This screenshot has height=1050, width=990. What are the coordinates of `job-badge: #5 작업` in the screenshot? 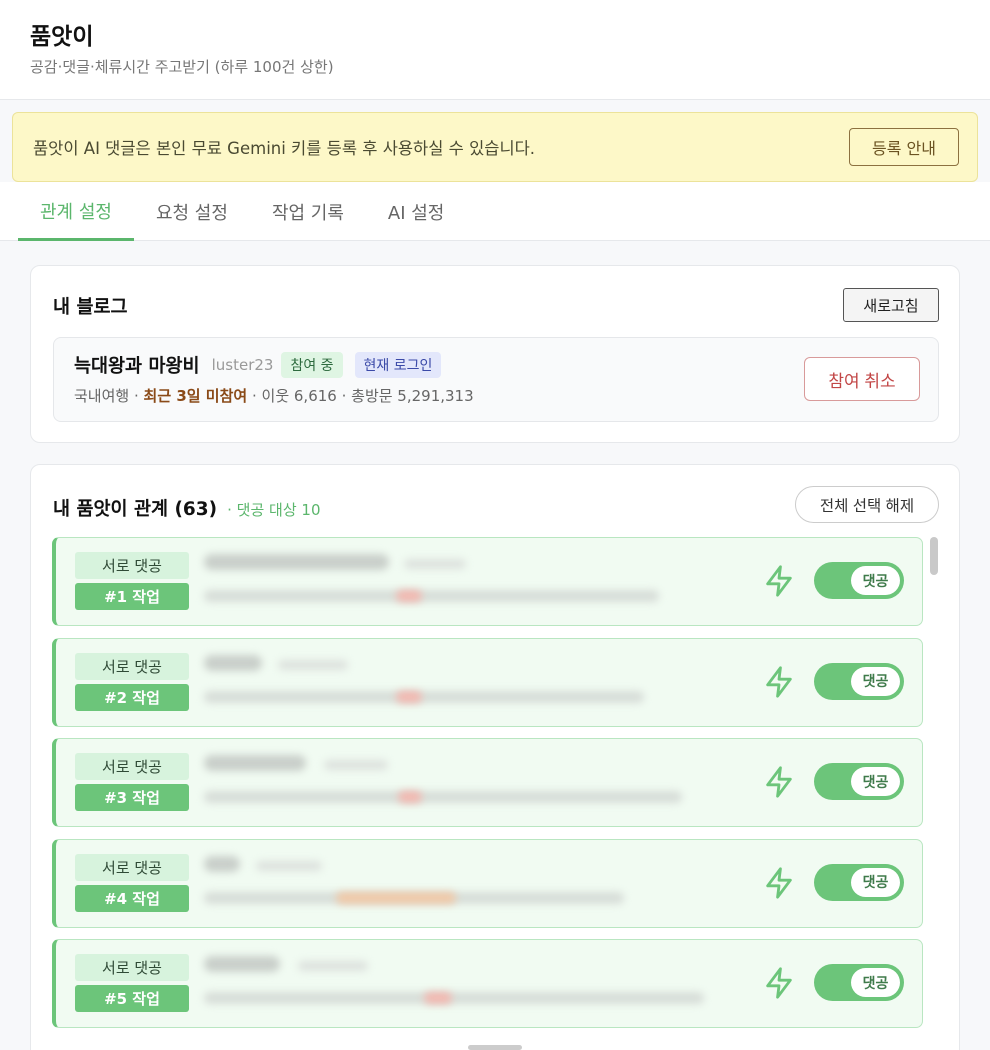 It's located at (132, 998).